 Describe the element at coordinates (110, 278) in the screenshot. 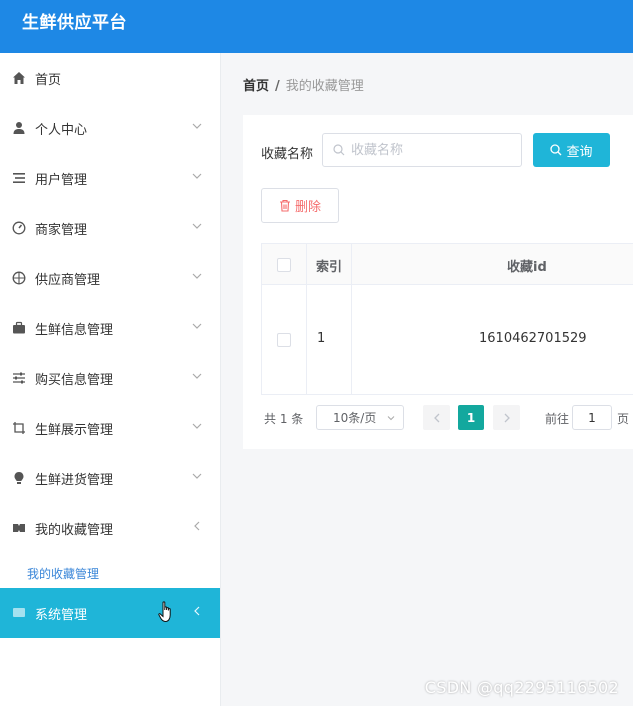

I see `sidebar-item-suppliers: 供应商管理` at that location.